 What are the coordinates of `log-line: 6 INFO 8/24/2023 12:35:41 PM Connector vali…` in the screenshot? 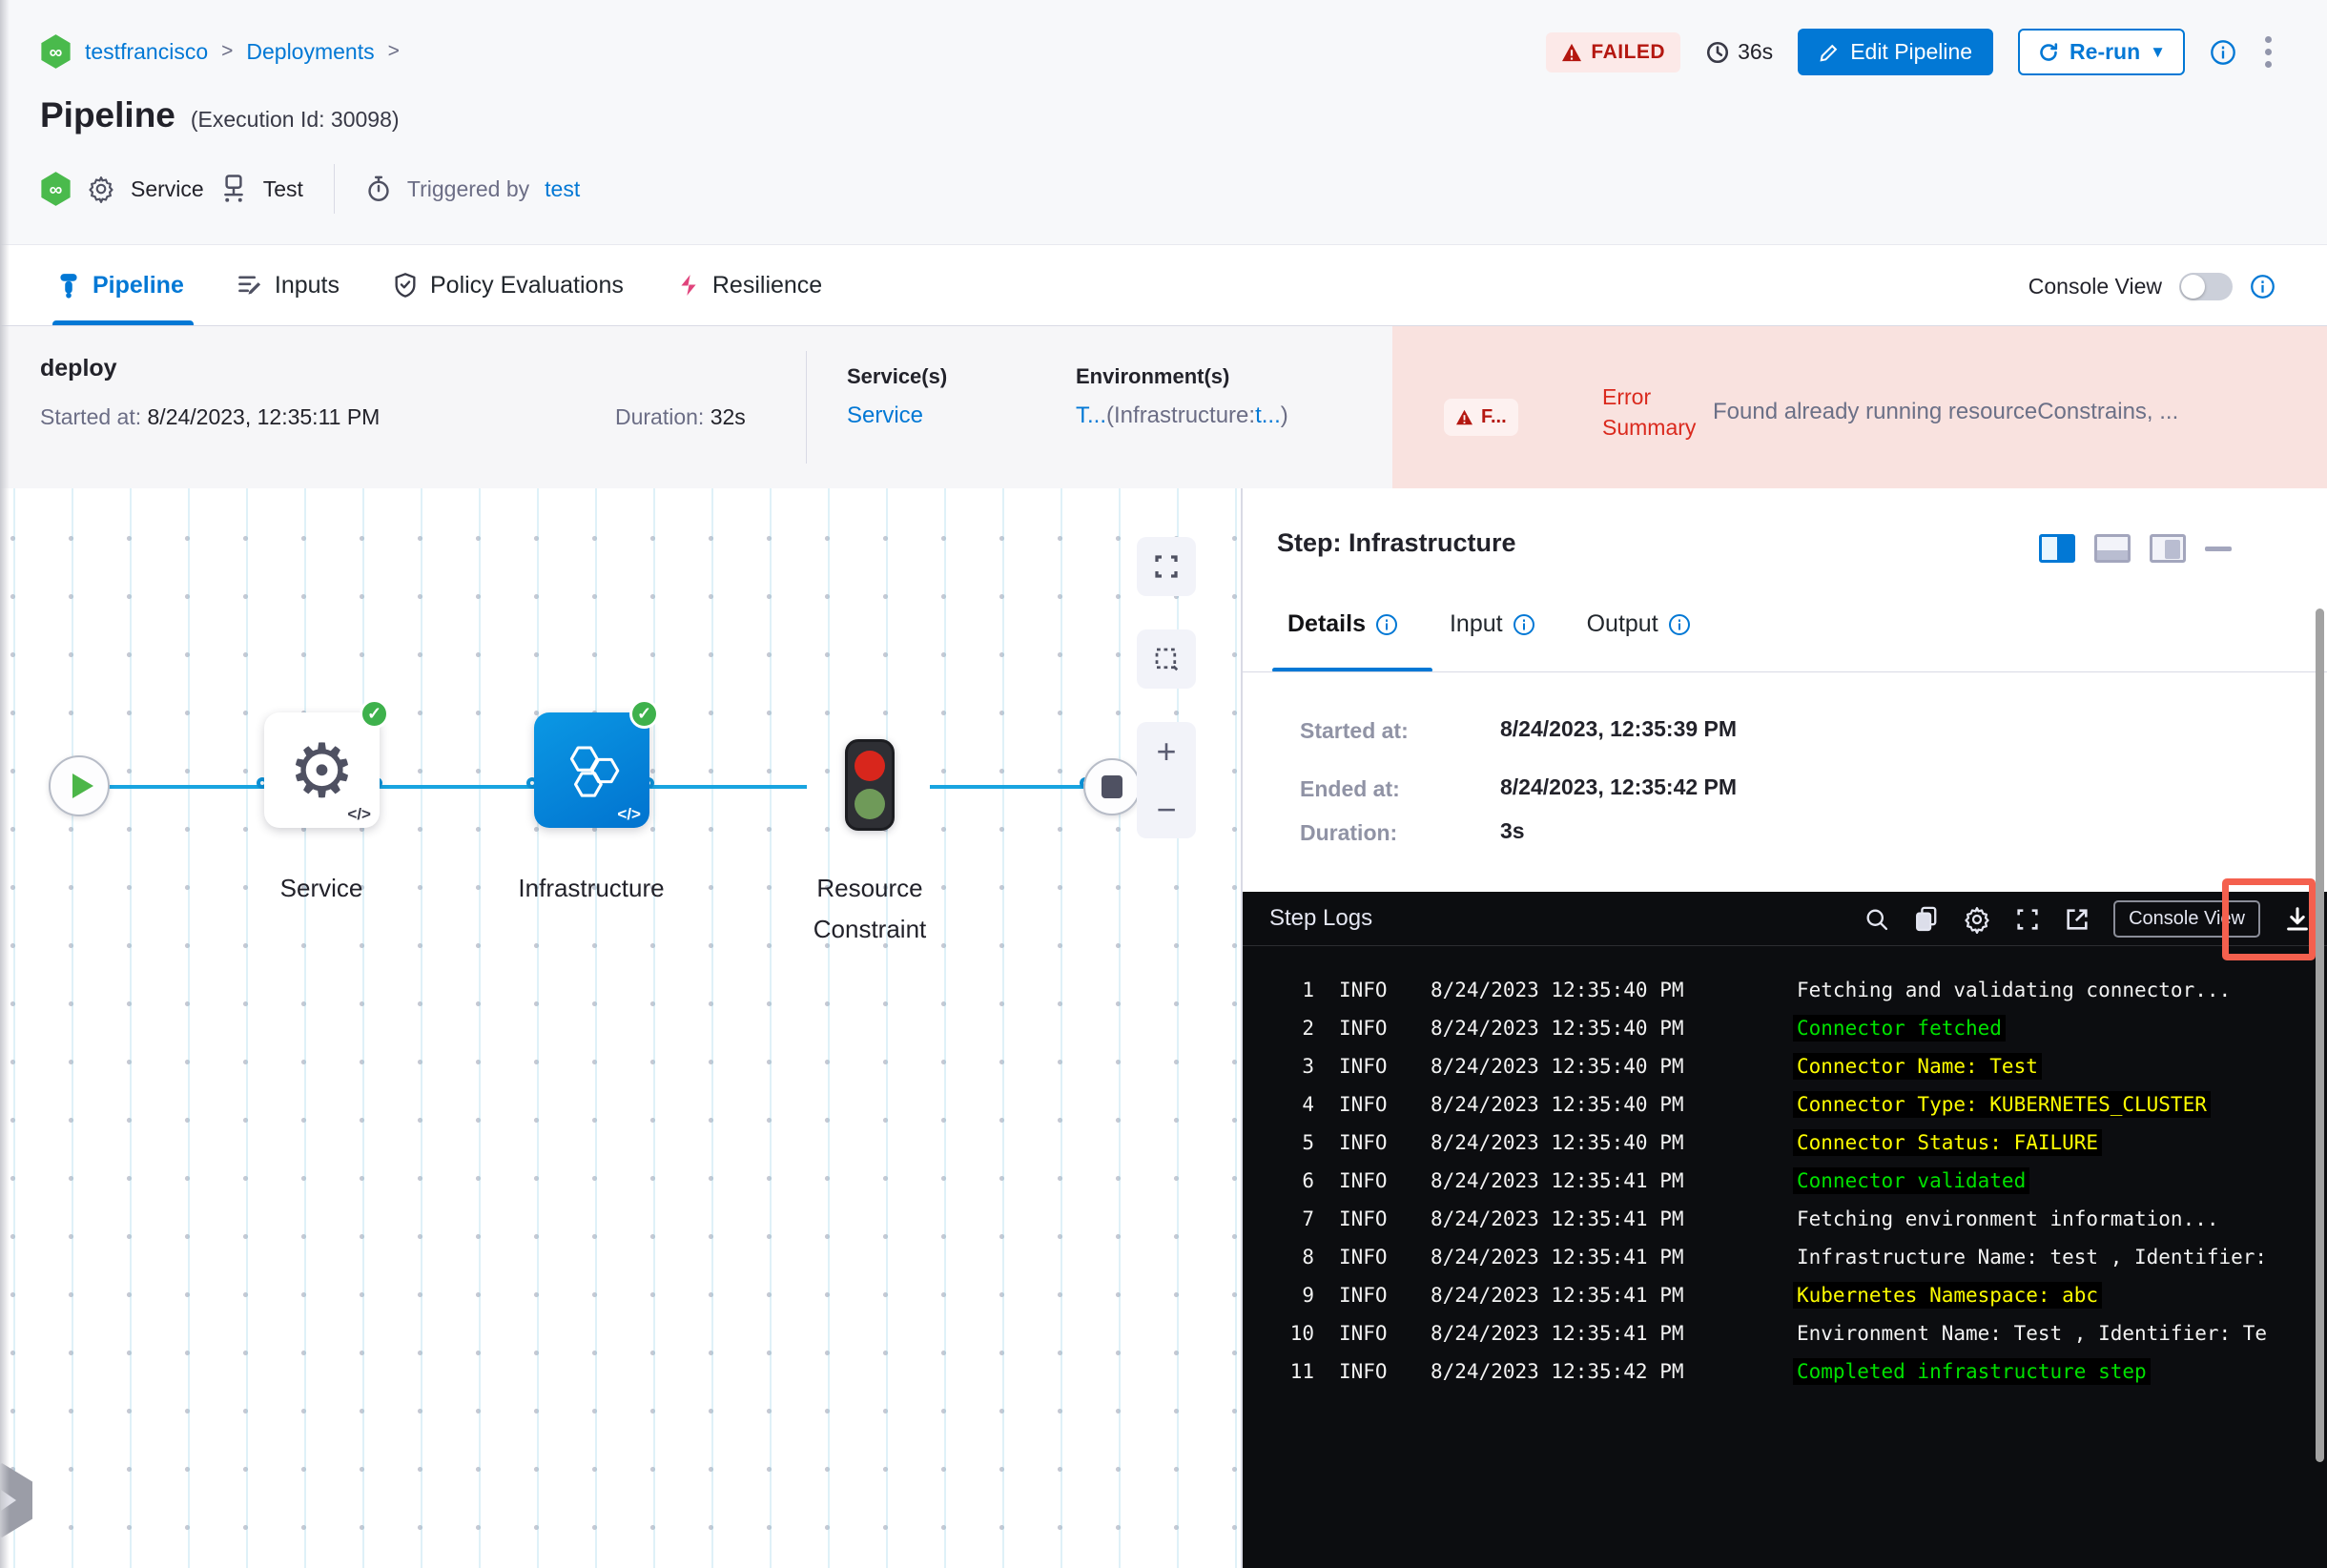 It's located at (1785, 1181).